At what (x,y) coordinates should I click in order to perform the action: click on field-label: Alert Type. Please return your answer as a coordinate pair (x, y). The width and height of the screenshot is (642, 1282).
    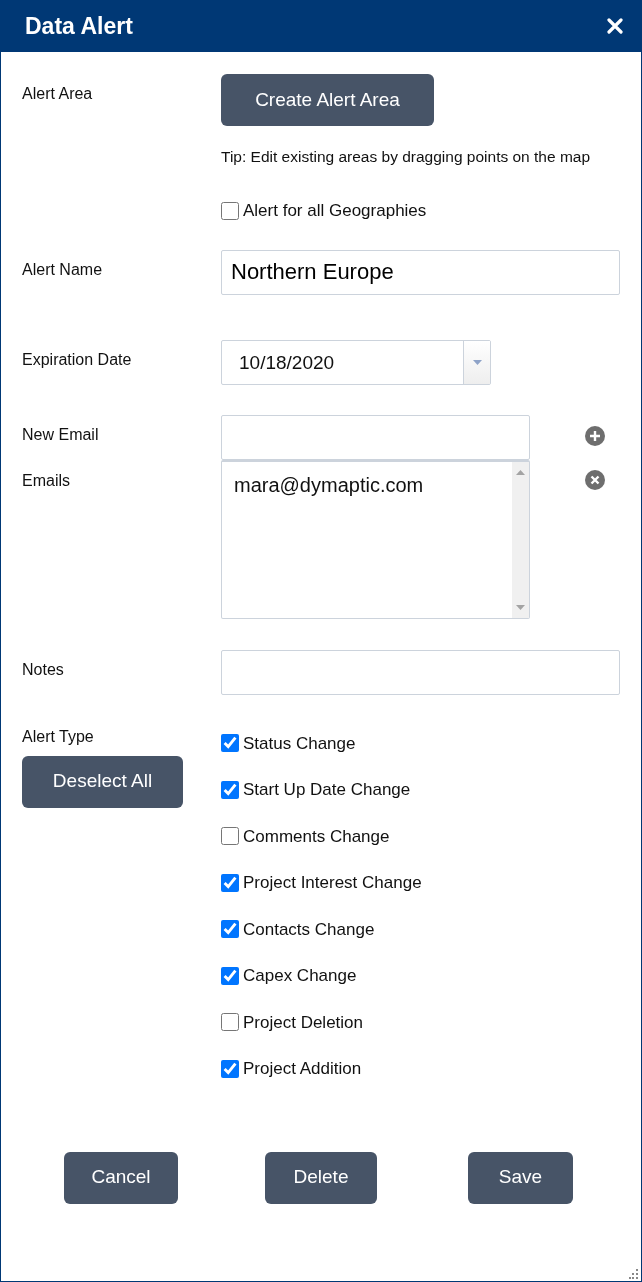
    Looking at the image, I should click on (58, 736).